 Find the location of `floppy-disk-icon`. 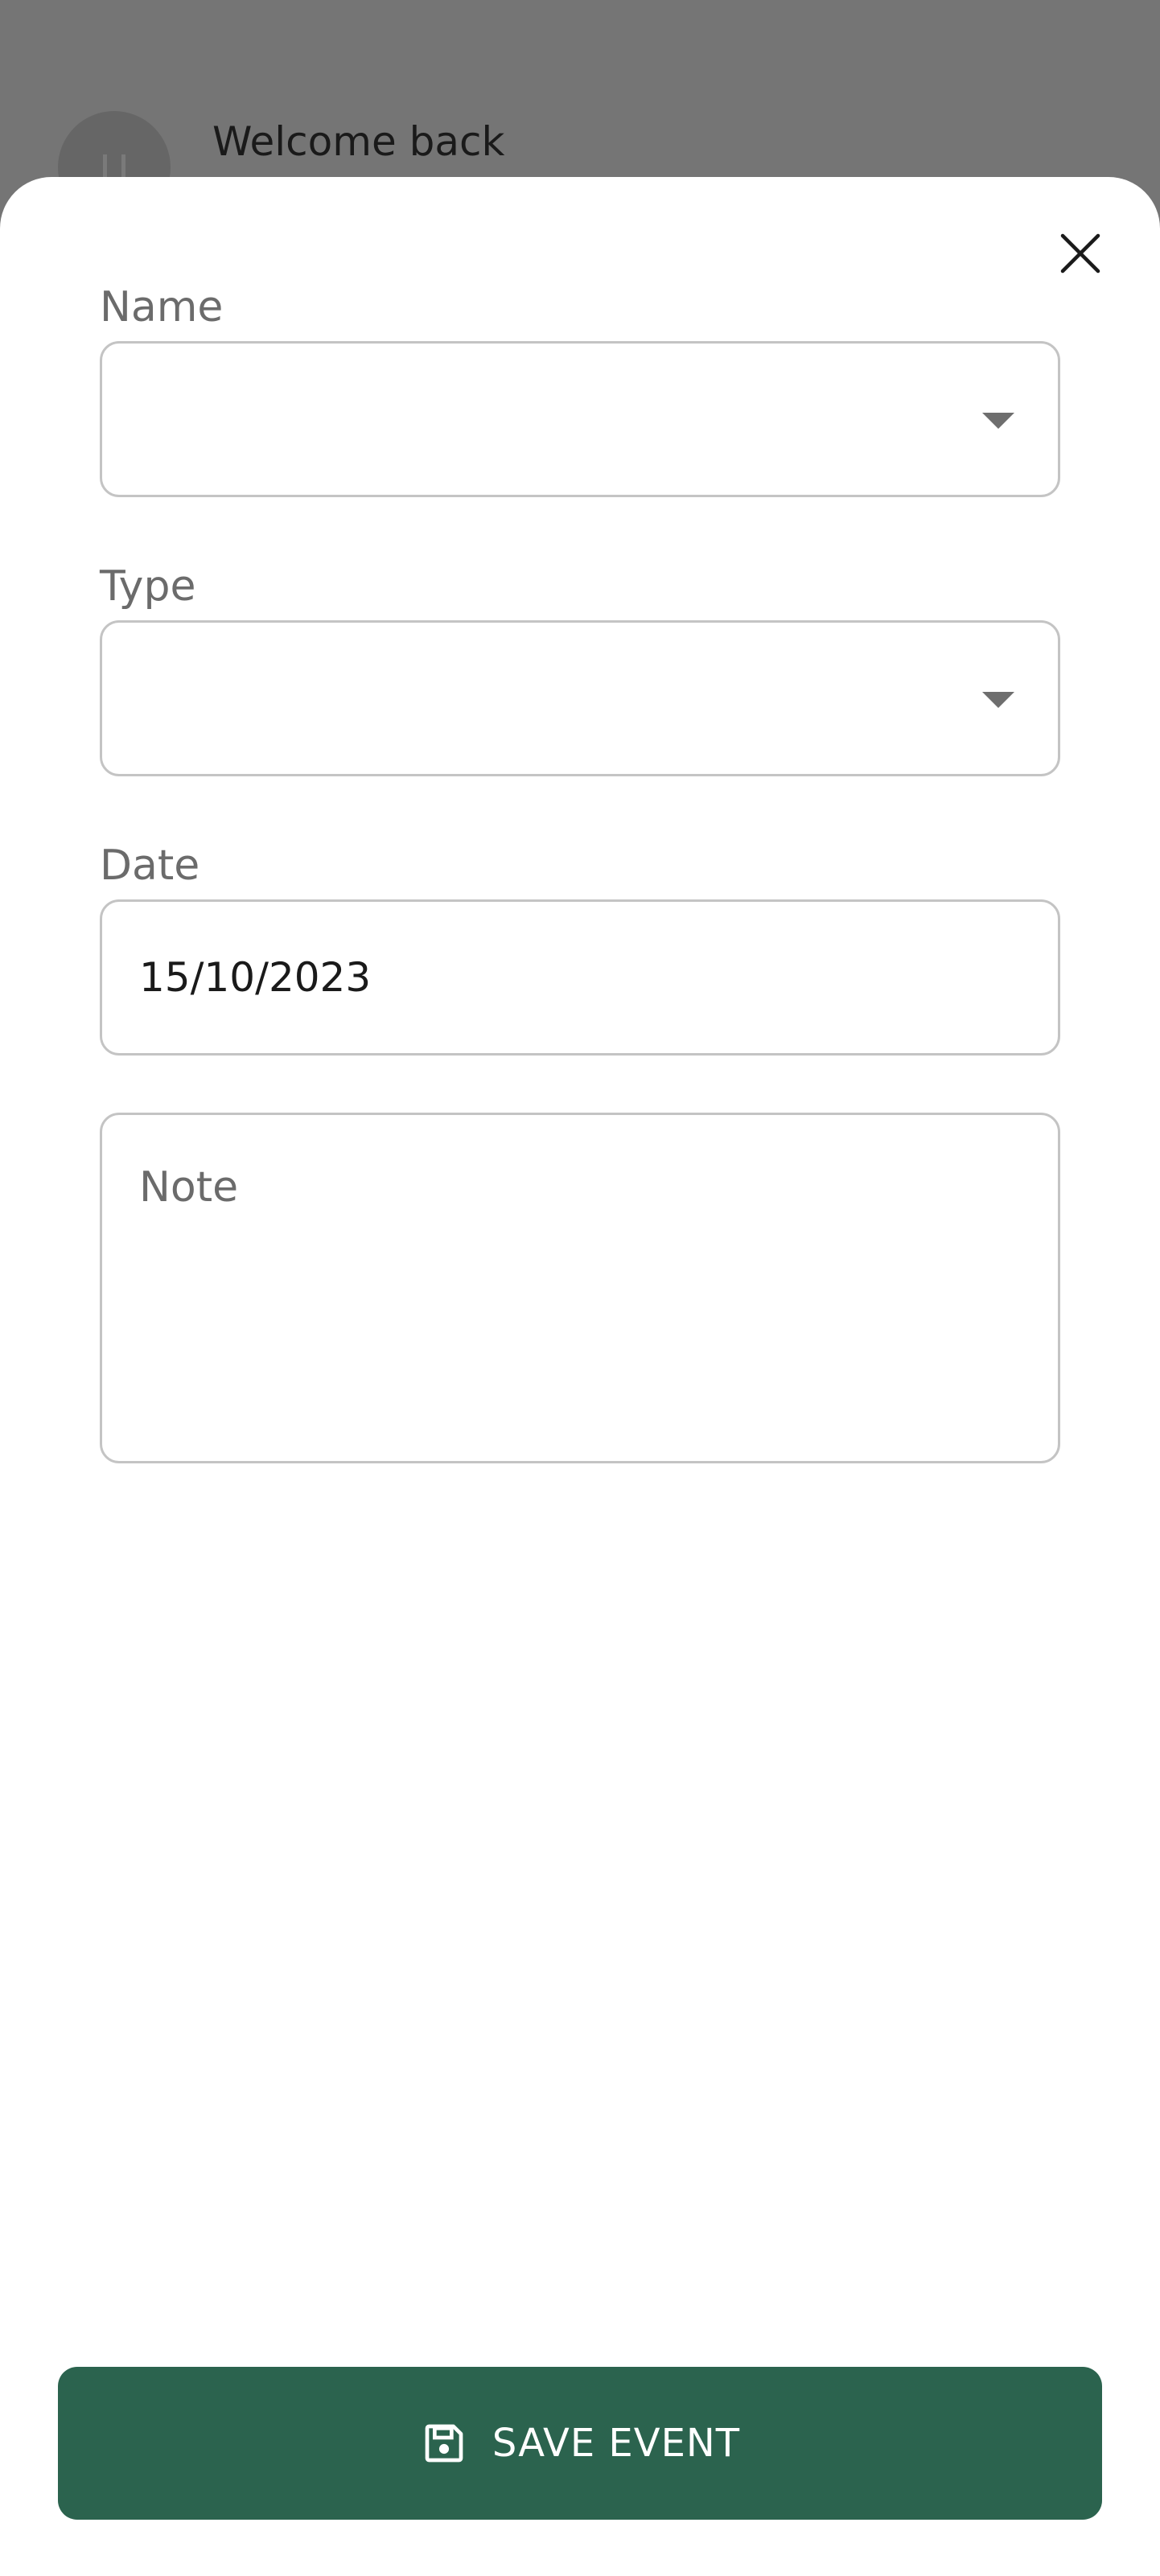

floppy-disk-icon is located at coordinates (444, 2443).